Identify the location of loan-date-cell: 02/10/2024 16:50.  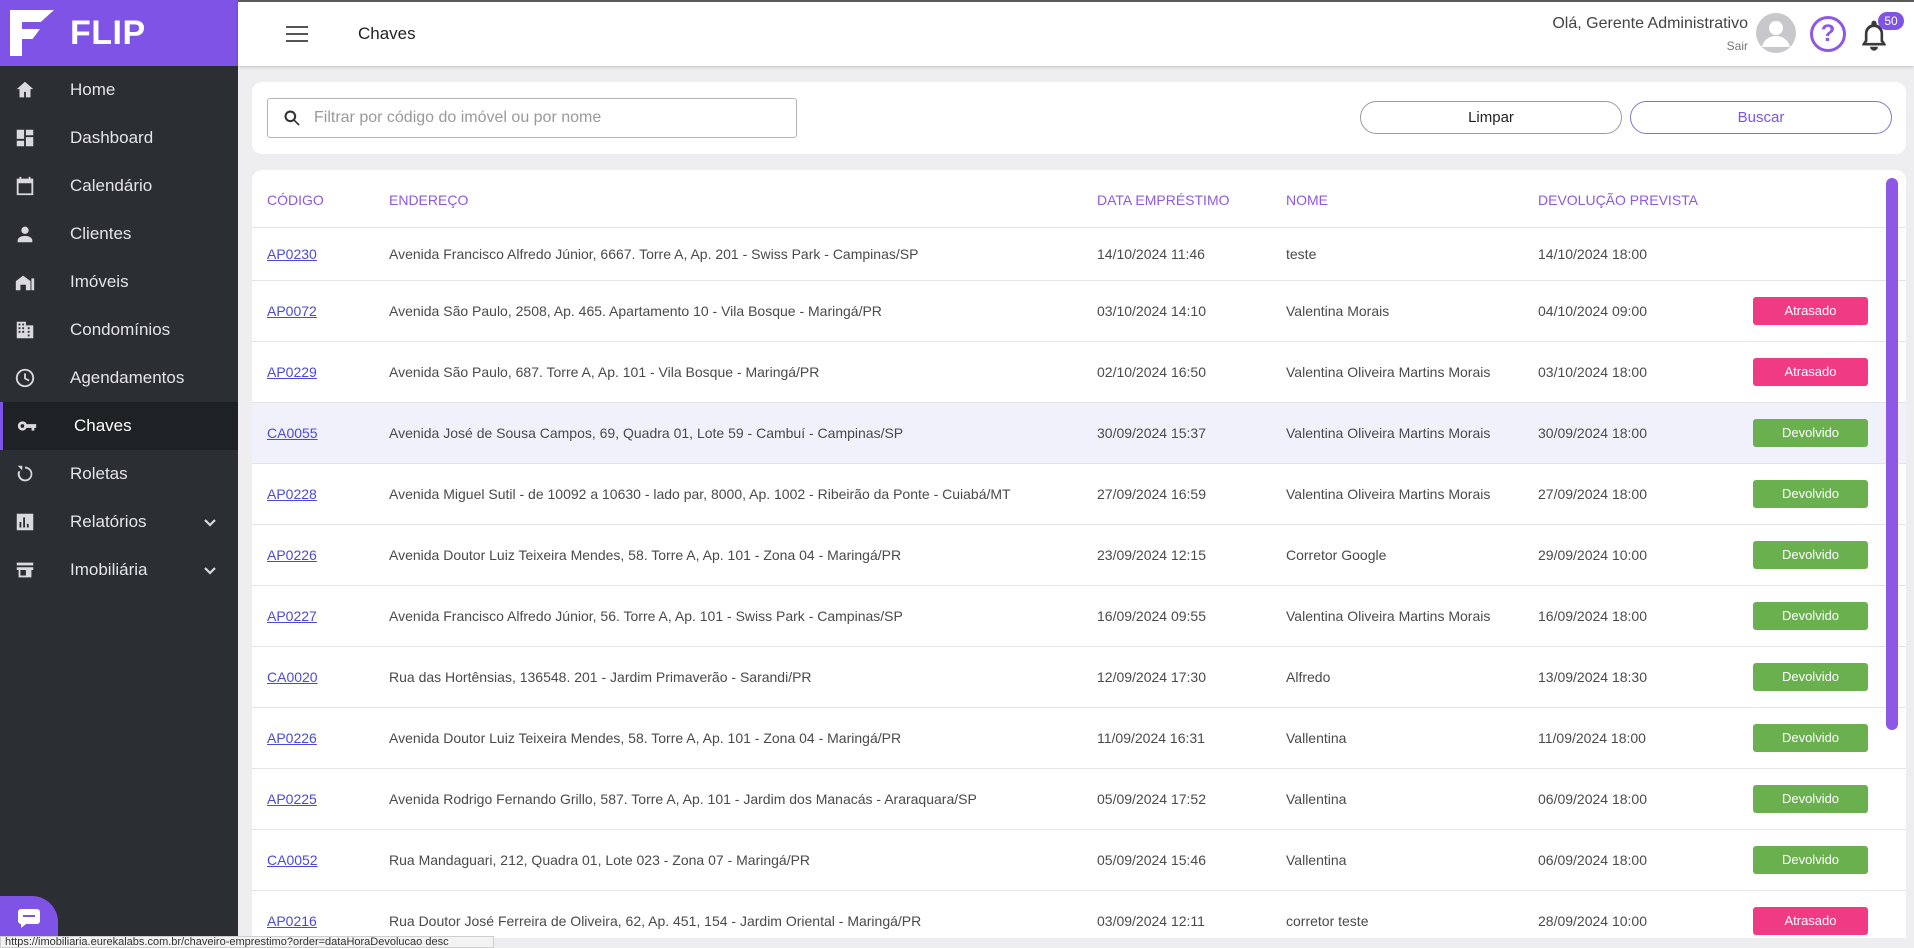
(1151, 372).